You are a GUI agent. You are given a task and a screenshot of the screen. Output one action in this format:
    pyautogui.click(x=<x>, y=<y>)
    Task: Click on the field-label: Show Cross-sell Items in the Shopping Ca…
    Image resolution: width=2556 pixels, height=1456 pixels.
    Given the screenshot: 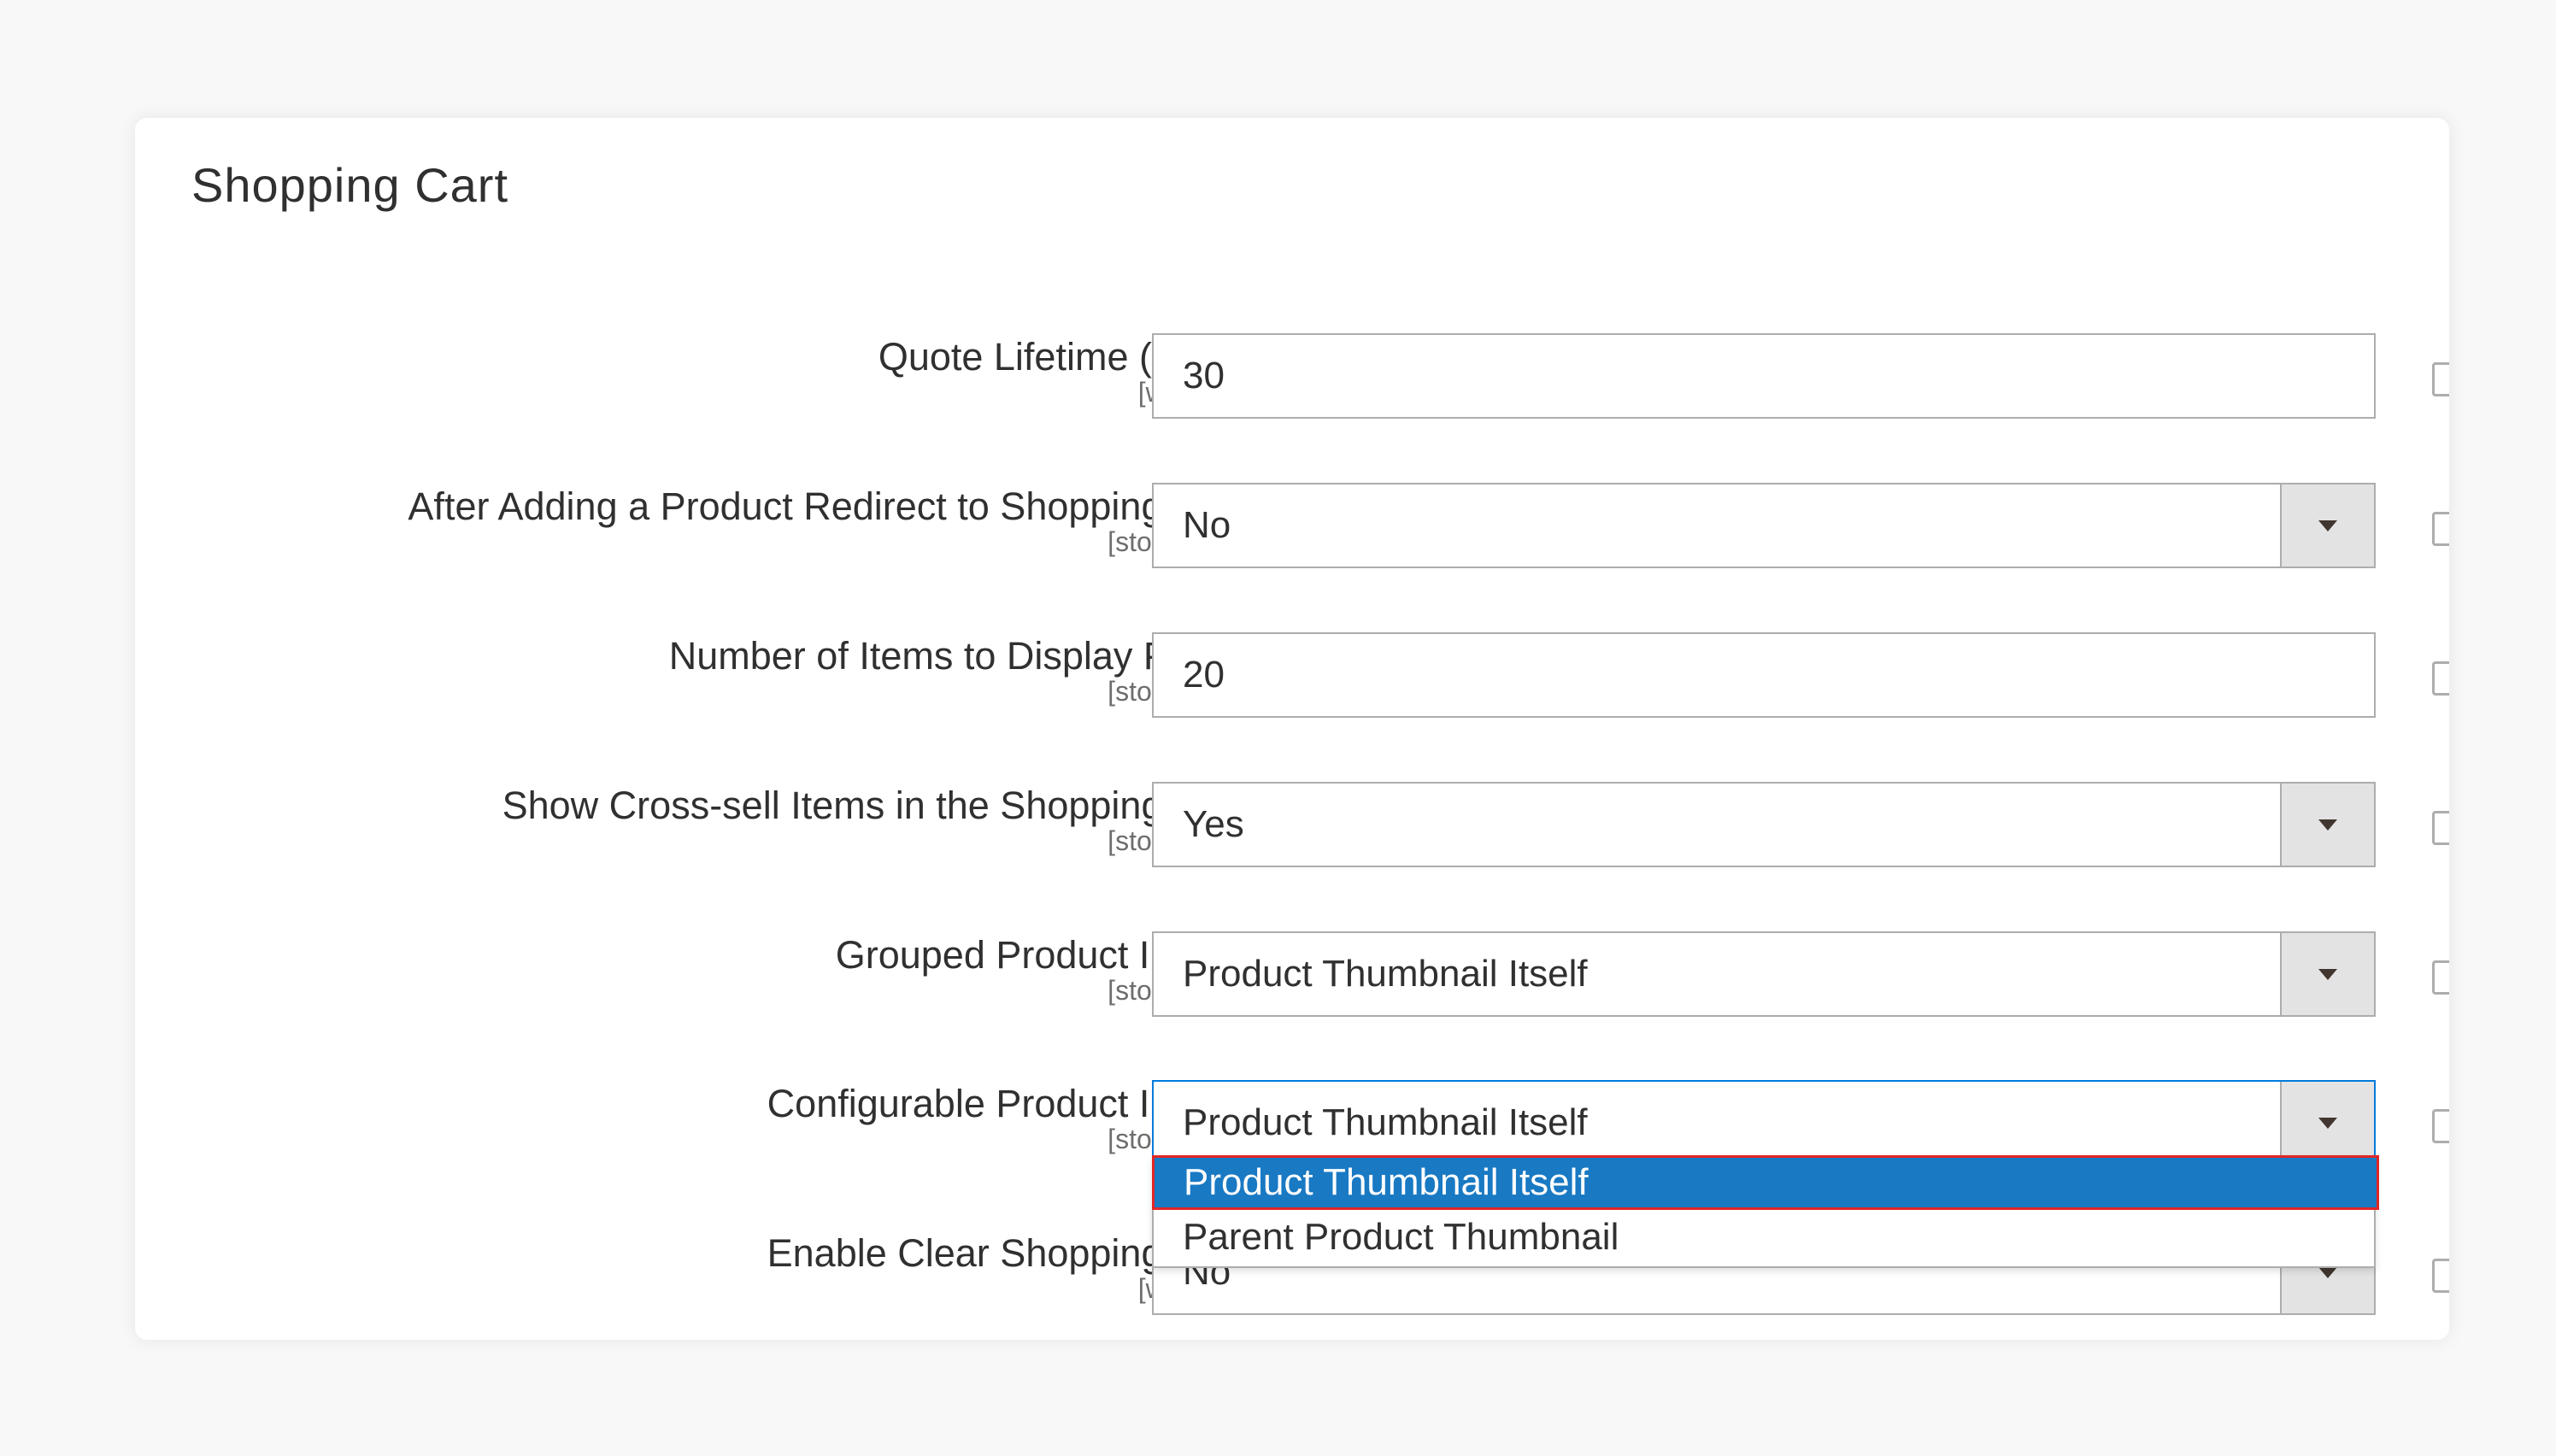 What is the action you would take?
    pyautogui.click(x=874, y=805)
    